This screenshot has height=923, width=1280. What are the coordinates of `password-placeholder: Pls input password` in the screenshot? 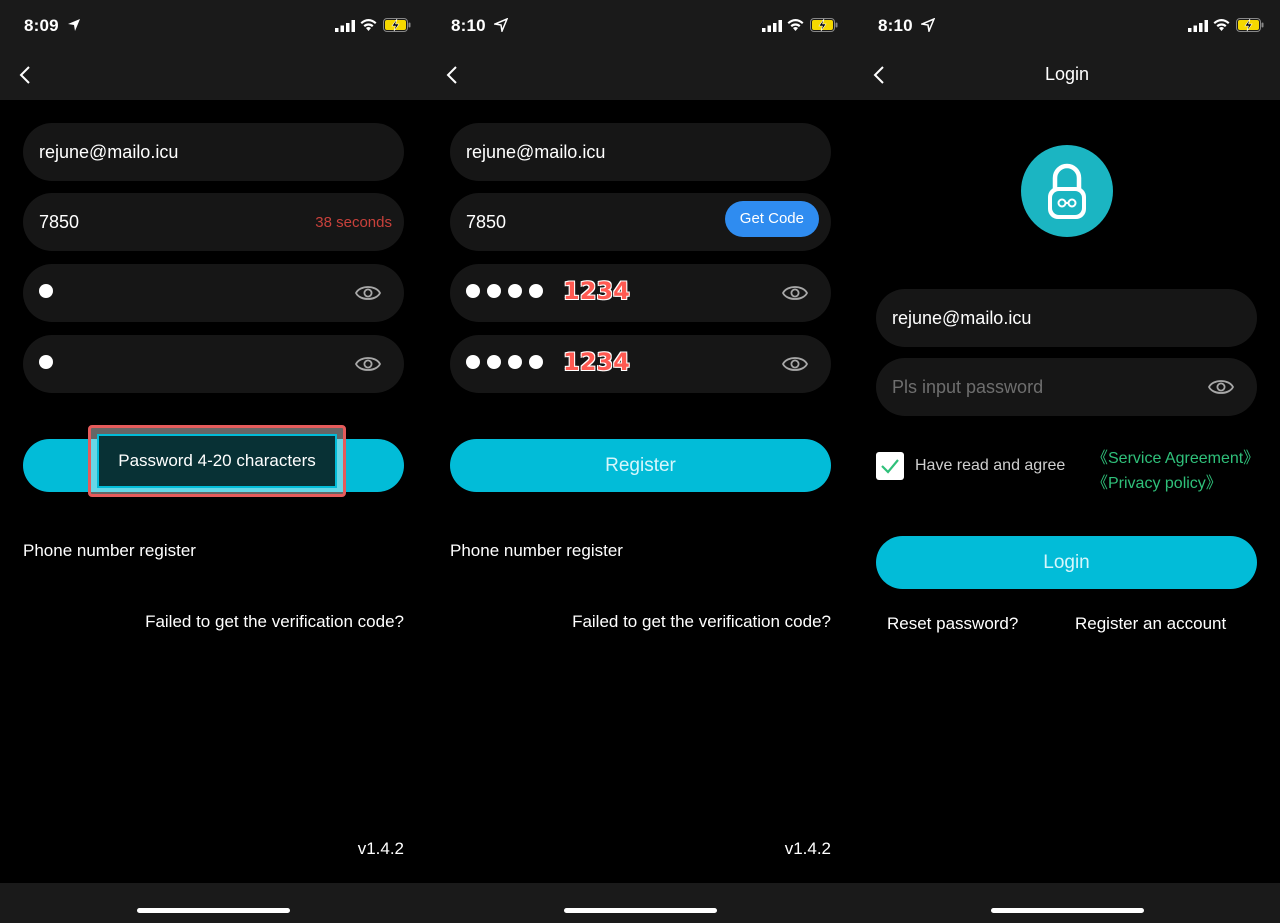 It's located at (968, 387).